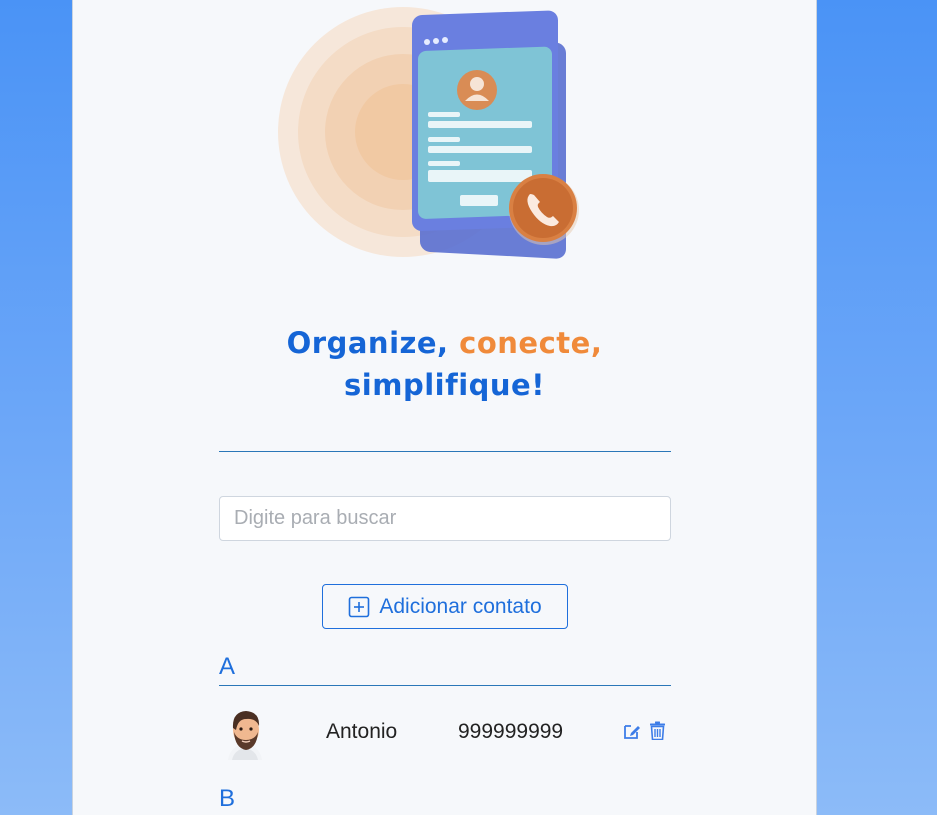 The height and width of the screenshot is (815, 937). I want to click on add-contact-button: Adicionar contato, so click(445, 606).